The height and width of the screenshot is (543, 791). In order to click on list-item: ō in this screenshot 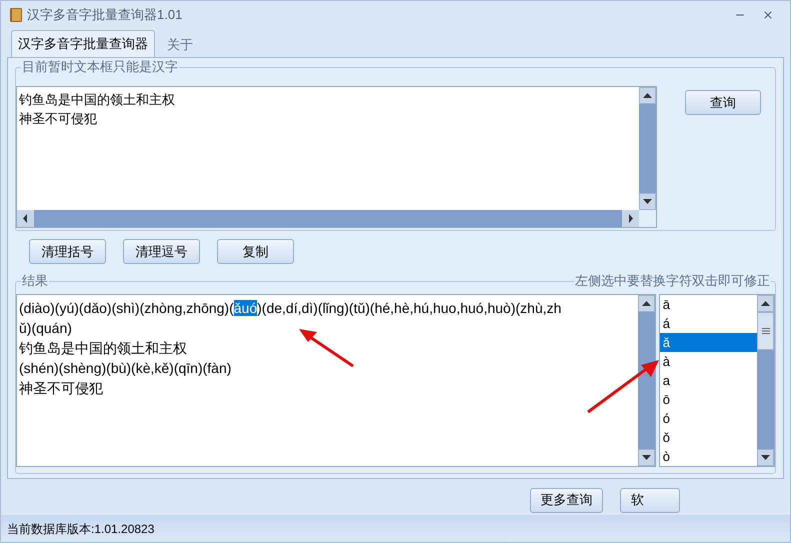, I will do `click(708, 400)`.